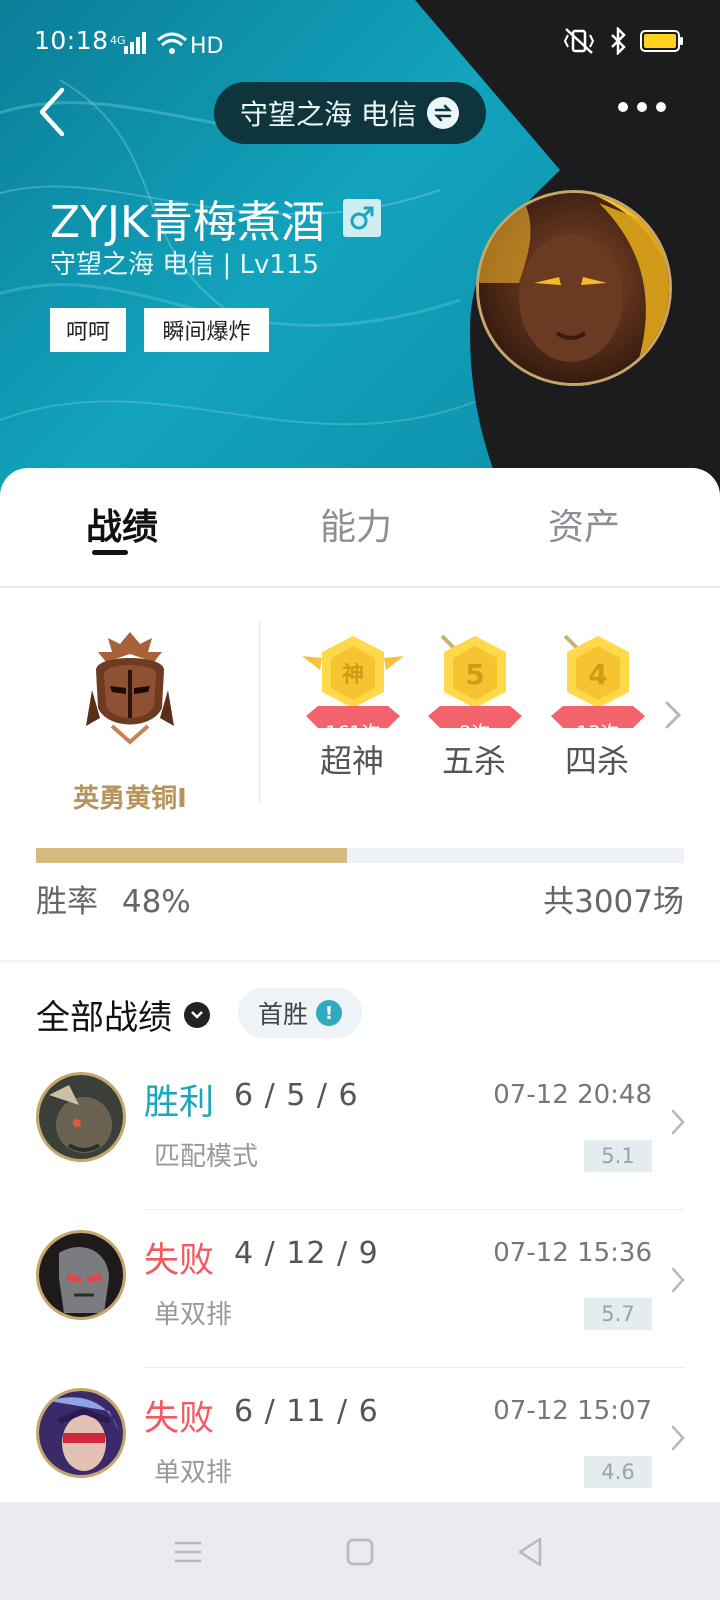 This screenshot has width=720, height=1600. Describe the element at coordinates (71, 40) in the screenshot. I see `status-time: 10:18` at that location.